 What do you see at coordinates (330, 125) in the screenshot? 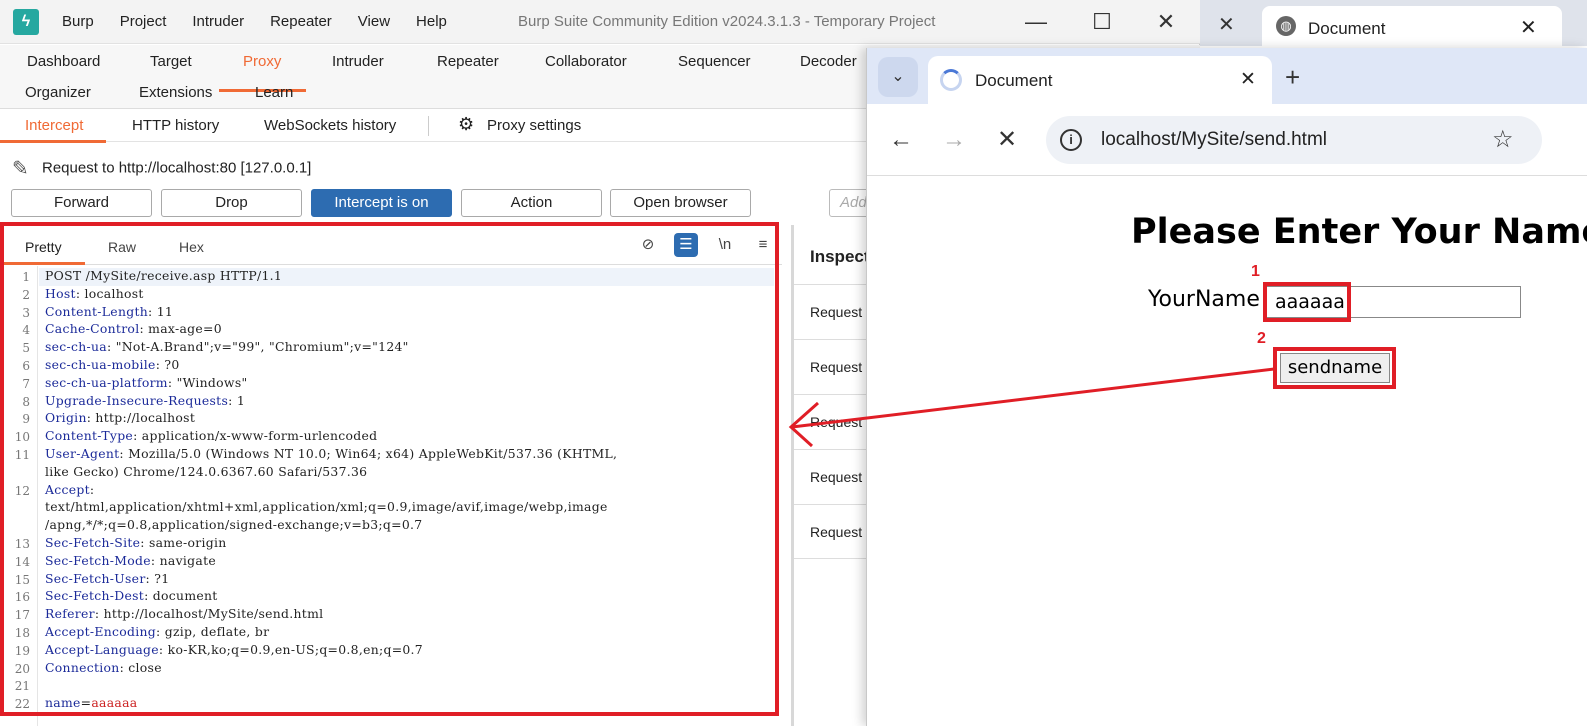
I see `subtab-websockets-history: WebSockets history` at bounding box center [330, 125].